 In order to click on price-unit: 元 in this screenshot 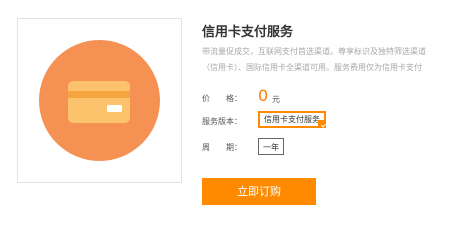, I will do `click(276, 99)`.